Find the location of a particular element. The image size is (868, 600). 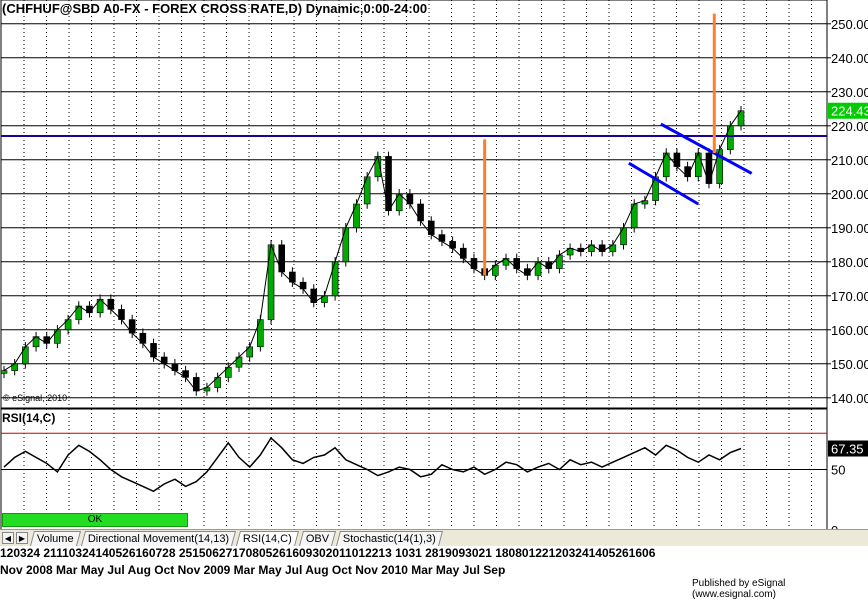

price-tick-label: 190.00 is located at coordinates (849, 228).